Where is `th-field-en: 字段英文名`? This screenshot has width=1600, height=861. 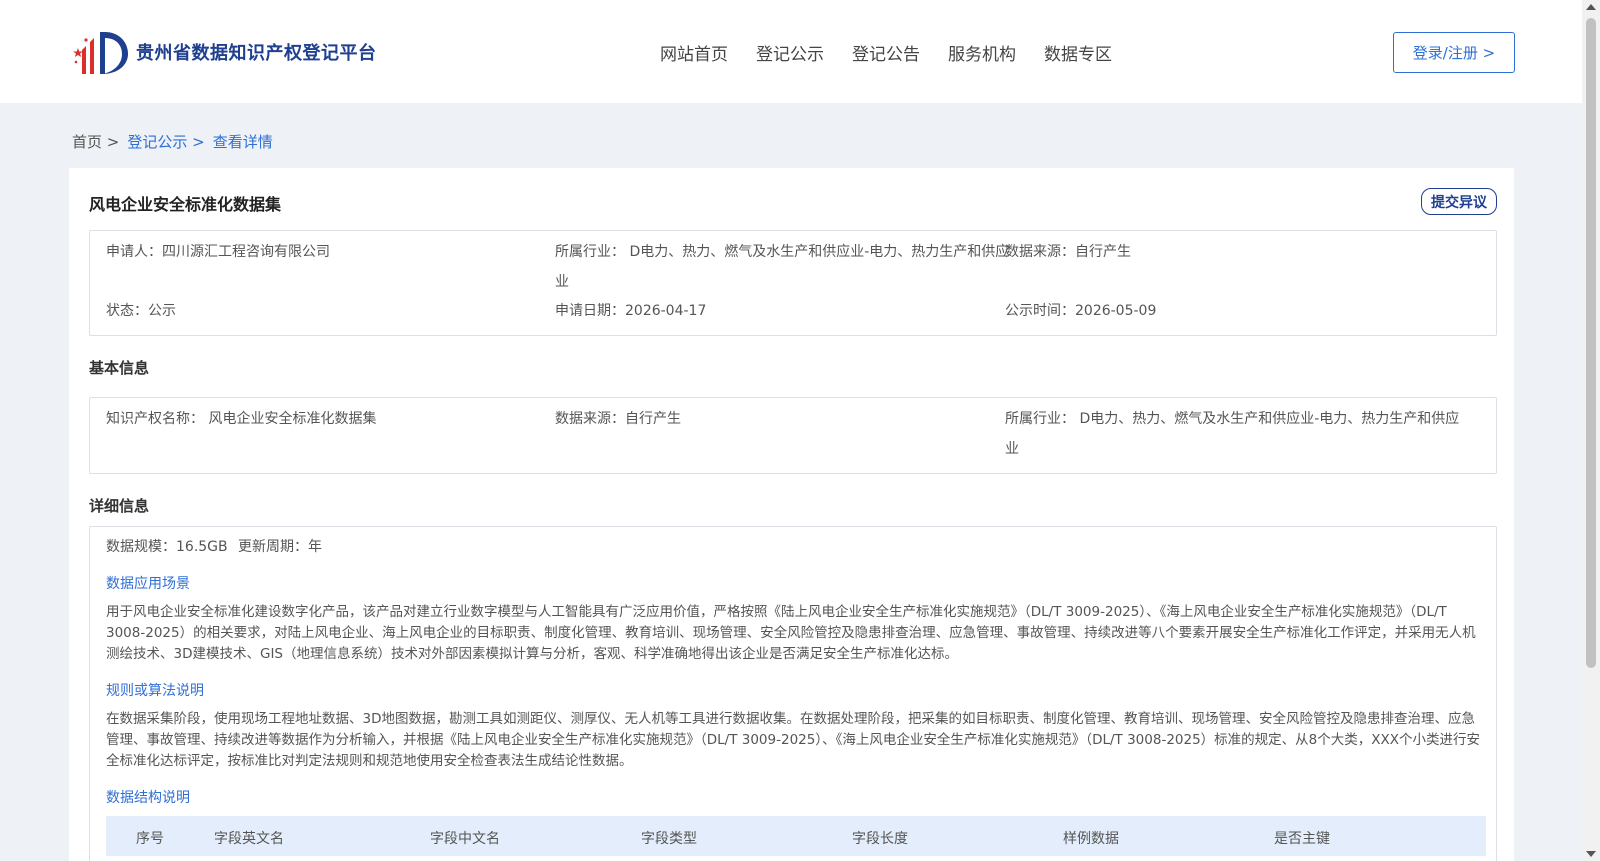 th-field-en: 字段英文名 is located at coordinates (249, 839).